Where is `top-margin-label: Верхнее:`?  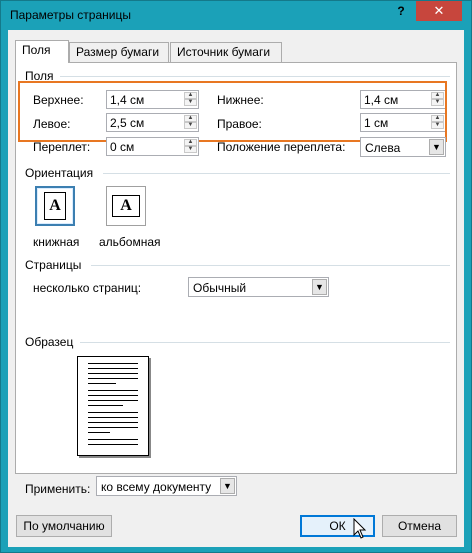
top-margin-label: Верхнее: is located at coordinates (58, 100).